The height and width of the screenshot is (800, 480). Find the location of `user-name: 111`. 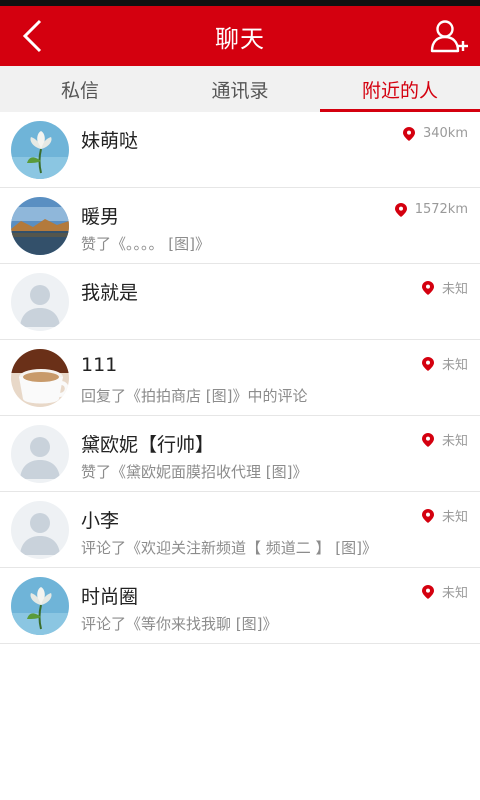

user-name: 111 is located at coordinates (99, 365).